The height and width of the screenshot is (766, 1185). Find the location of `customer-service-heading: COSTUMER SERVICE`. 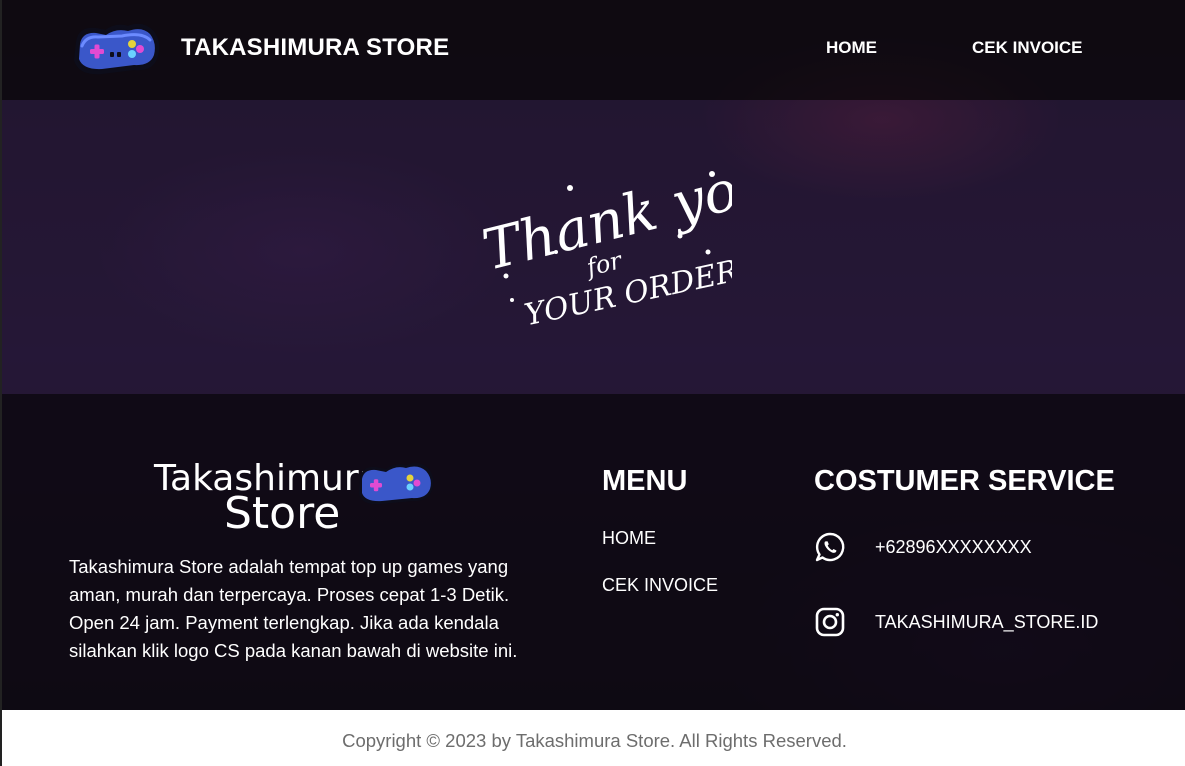

customer-service-heading: COSTUMER SERVICE is located at coordinates (964, 481).